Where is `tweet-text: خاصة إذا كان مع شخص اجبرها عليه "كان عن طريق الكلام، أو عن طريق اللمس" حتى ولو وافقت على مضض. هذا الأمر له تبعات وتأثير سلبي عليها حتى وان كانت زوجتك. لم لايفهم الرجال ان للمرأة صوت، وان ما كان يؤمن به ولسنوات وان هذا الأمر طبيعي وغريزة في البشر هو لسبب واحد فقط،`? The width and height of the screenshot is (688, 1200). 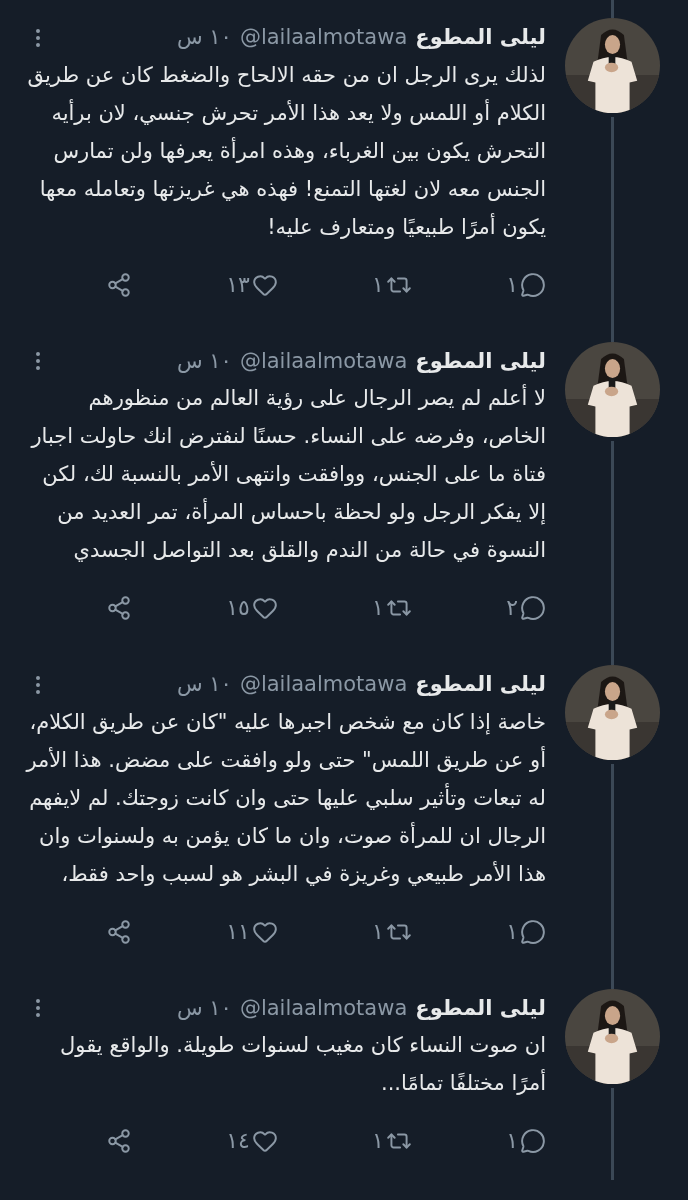 tweet-text: خاصة إذا كان مع شخص اجبرها عليه "كان عن طريق الكلام، أو عن طريق اللمس" حتى ولو وافقت على مضض. هذا الأمر له تبعات وتأثير سلبي عليها حتى وان كانت زوجتك. لم لايفهم الرجال ان للمرأة صوت، وان ما كان يؤمن به ولسنوات وان هذا الأمر طبيعي وغريزة في البشر هو لسبب واحد فقط، is located at coordinates (286, 798).